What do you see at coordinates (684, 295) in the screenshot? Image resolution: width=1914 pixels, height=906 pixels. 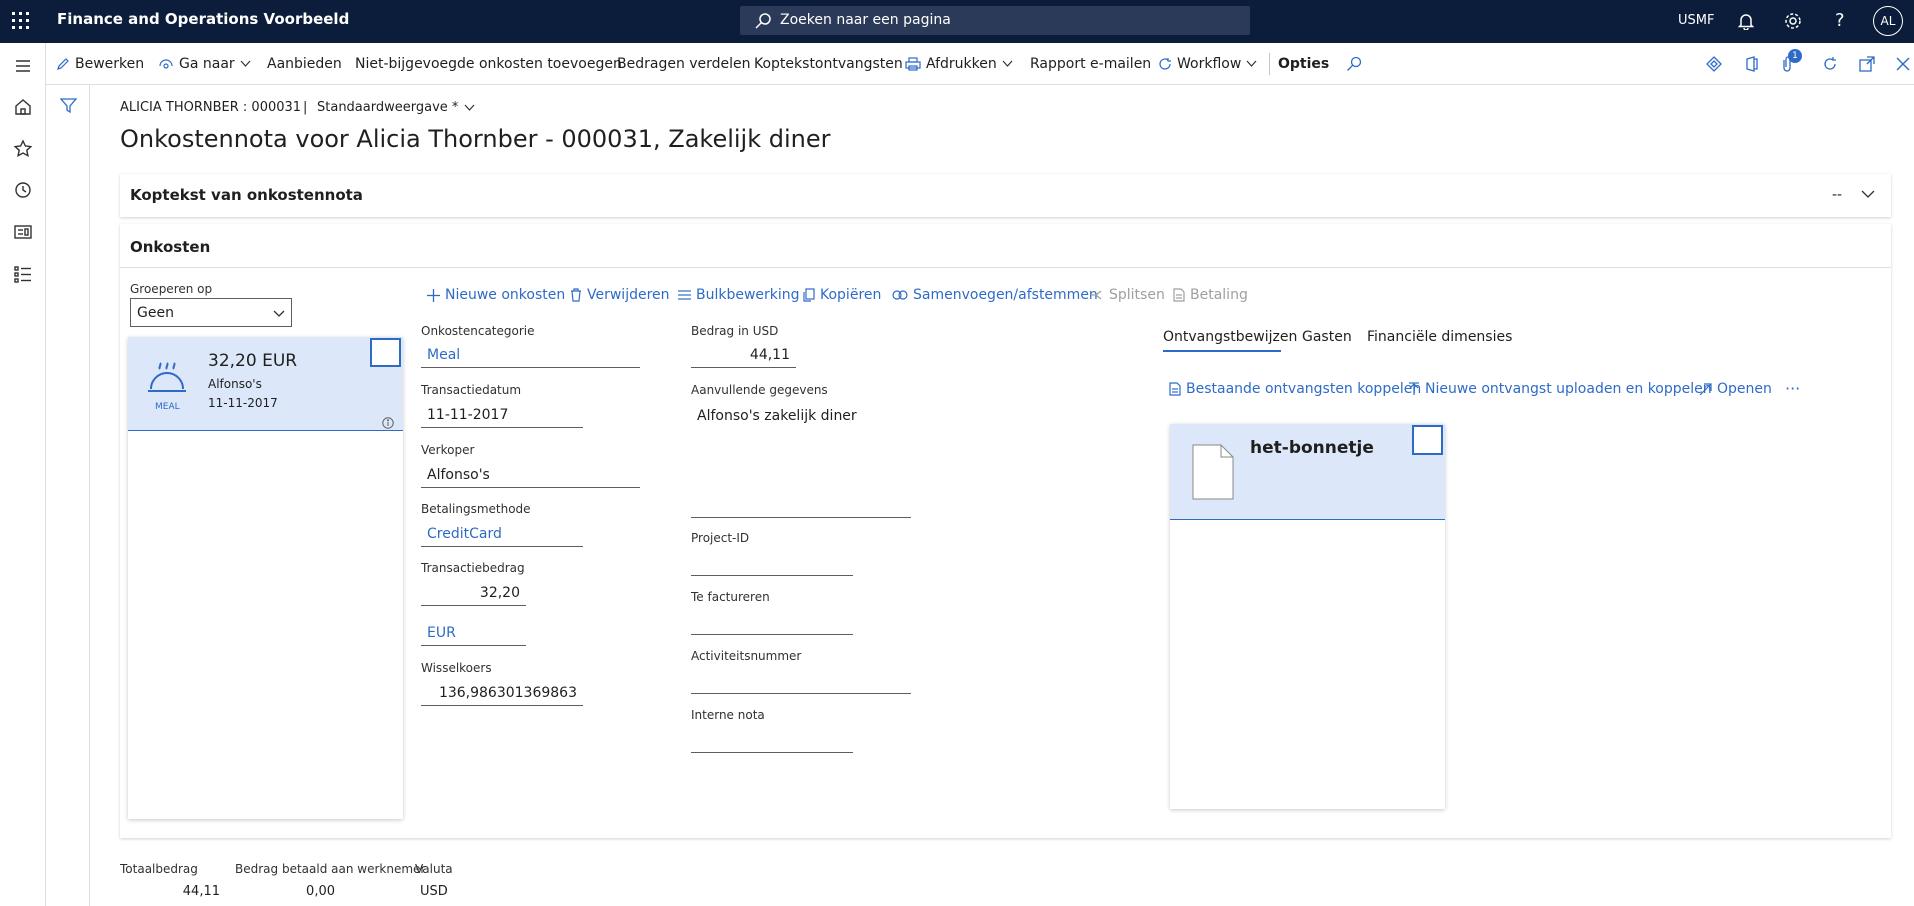 I see `bulk-edit-icon` at bounding box center [684, 295].